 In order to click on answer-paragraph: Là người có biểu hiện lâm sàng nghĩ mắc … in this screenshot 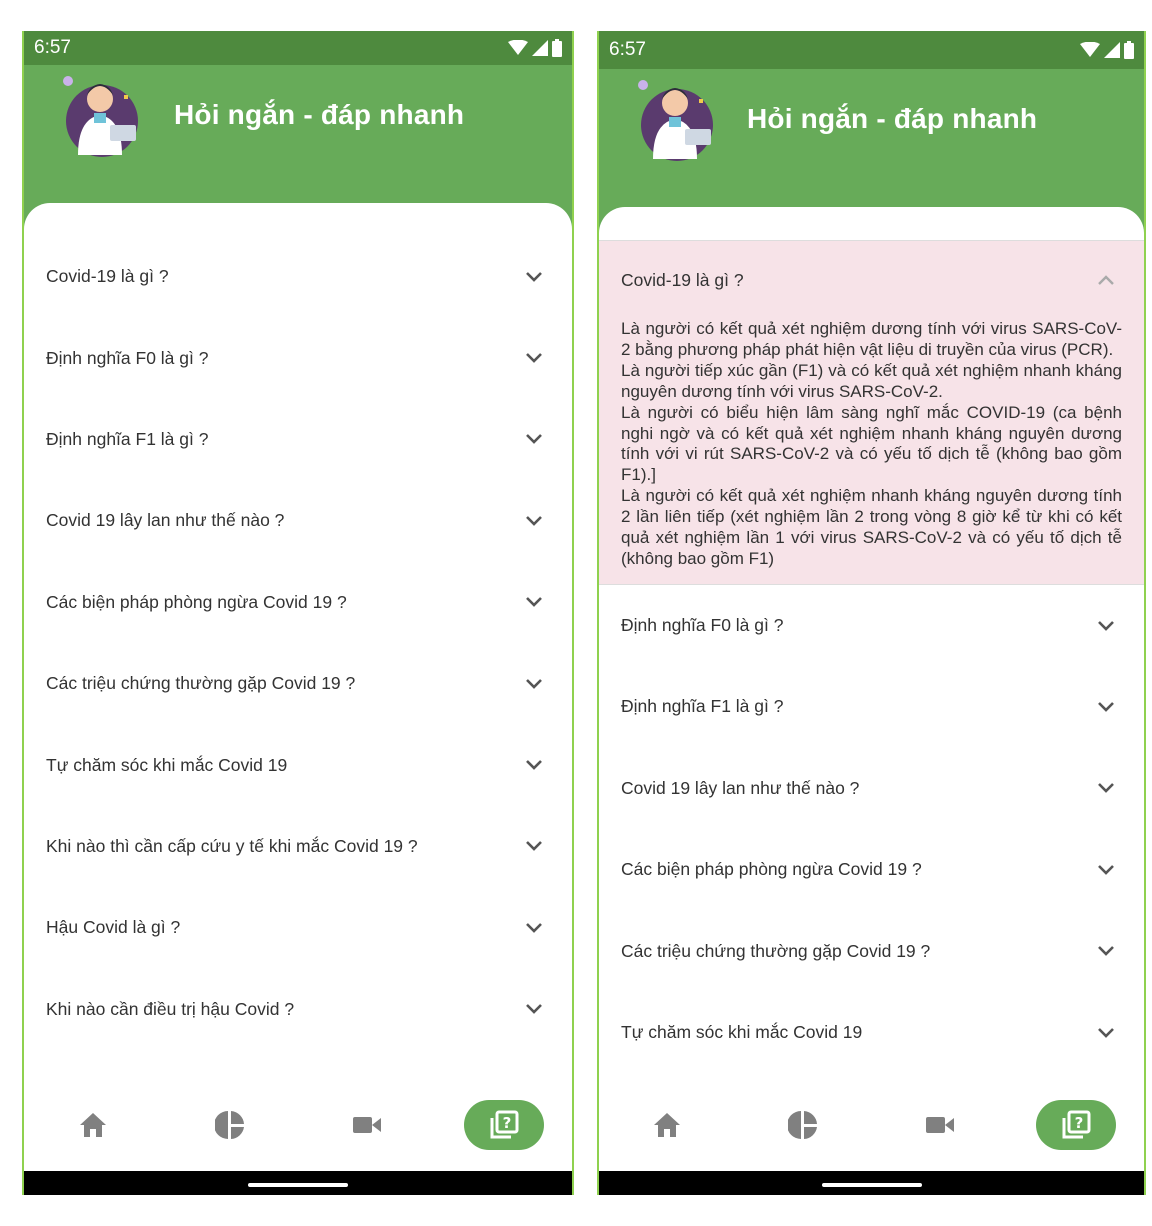, I will do `click(871, 443)`.